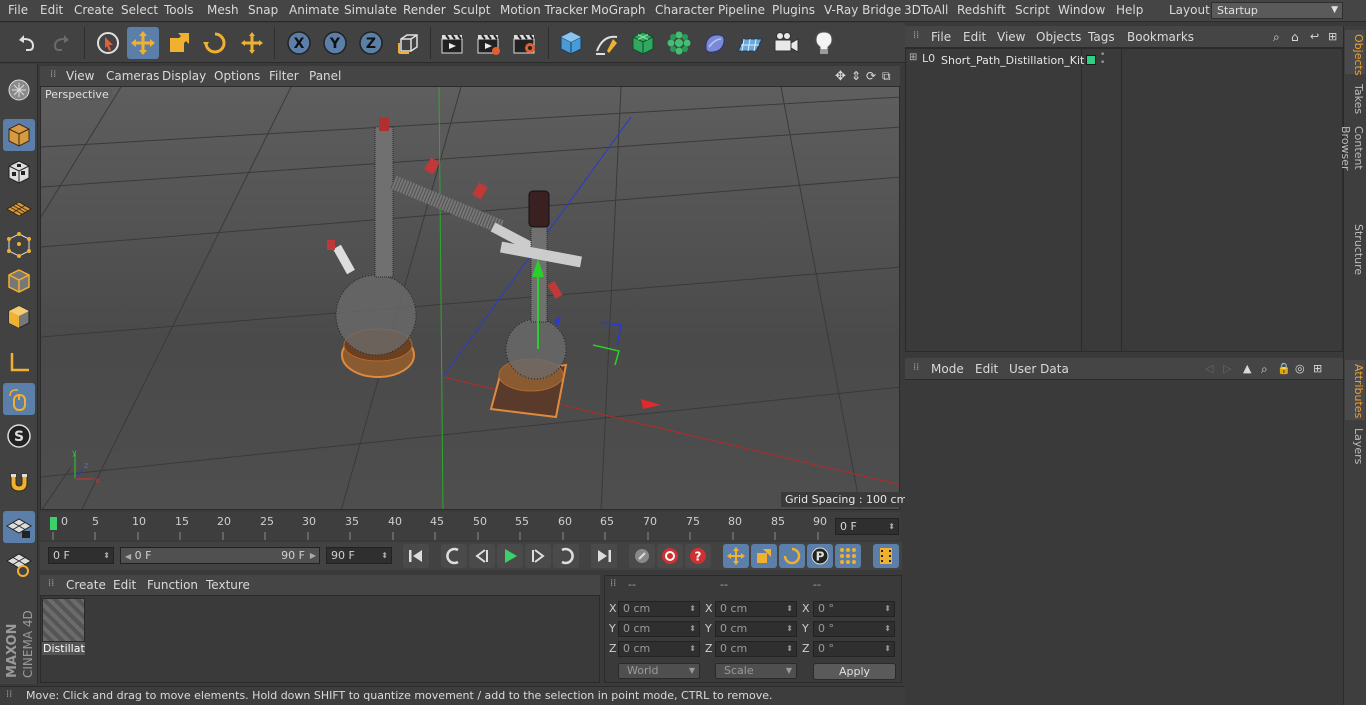  What do you see at coordinates (19, 135) in the screenshot?
I see `model-mode-button` at bounding box center [19, 135].